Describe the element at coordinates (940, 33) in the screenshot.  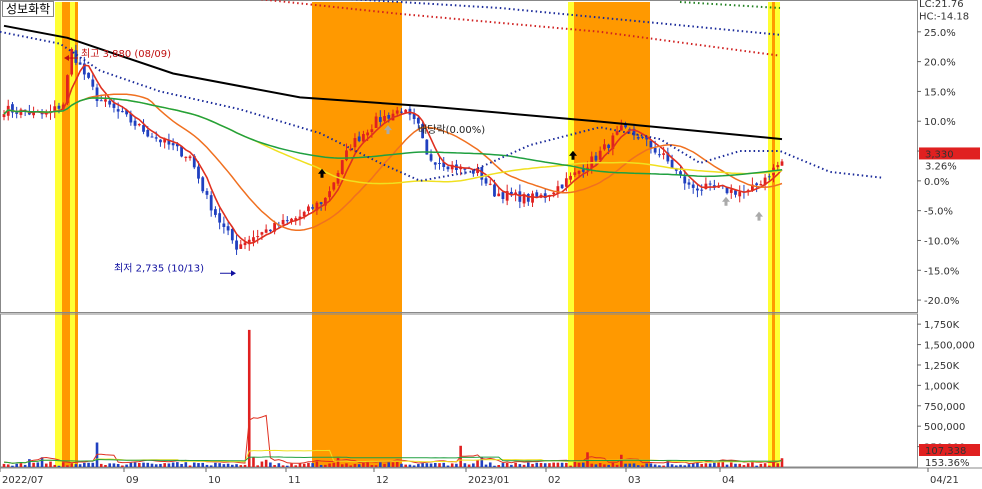
I see `price-axis-tick: 25.0%` at that location.